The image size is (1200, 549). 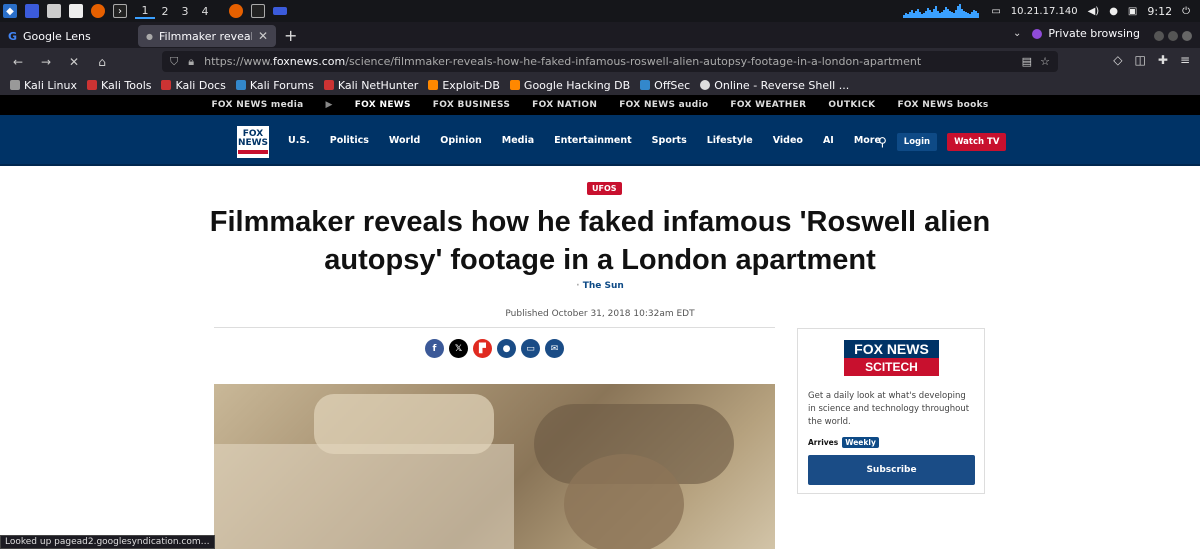 What do you see at coordinates (253, 142) in the screenshot?
I see `foxnews-logo: FOX NEWS` at bounding box center [253, 142].